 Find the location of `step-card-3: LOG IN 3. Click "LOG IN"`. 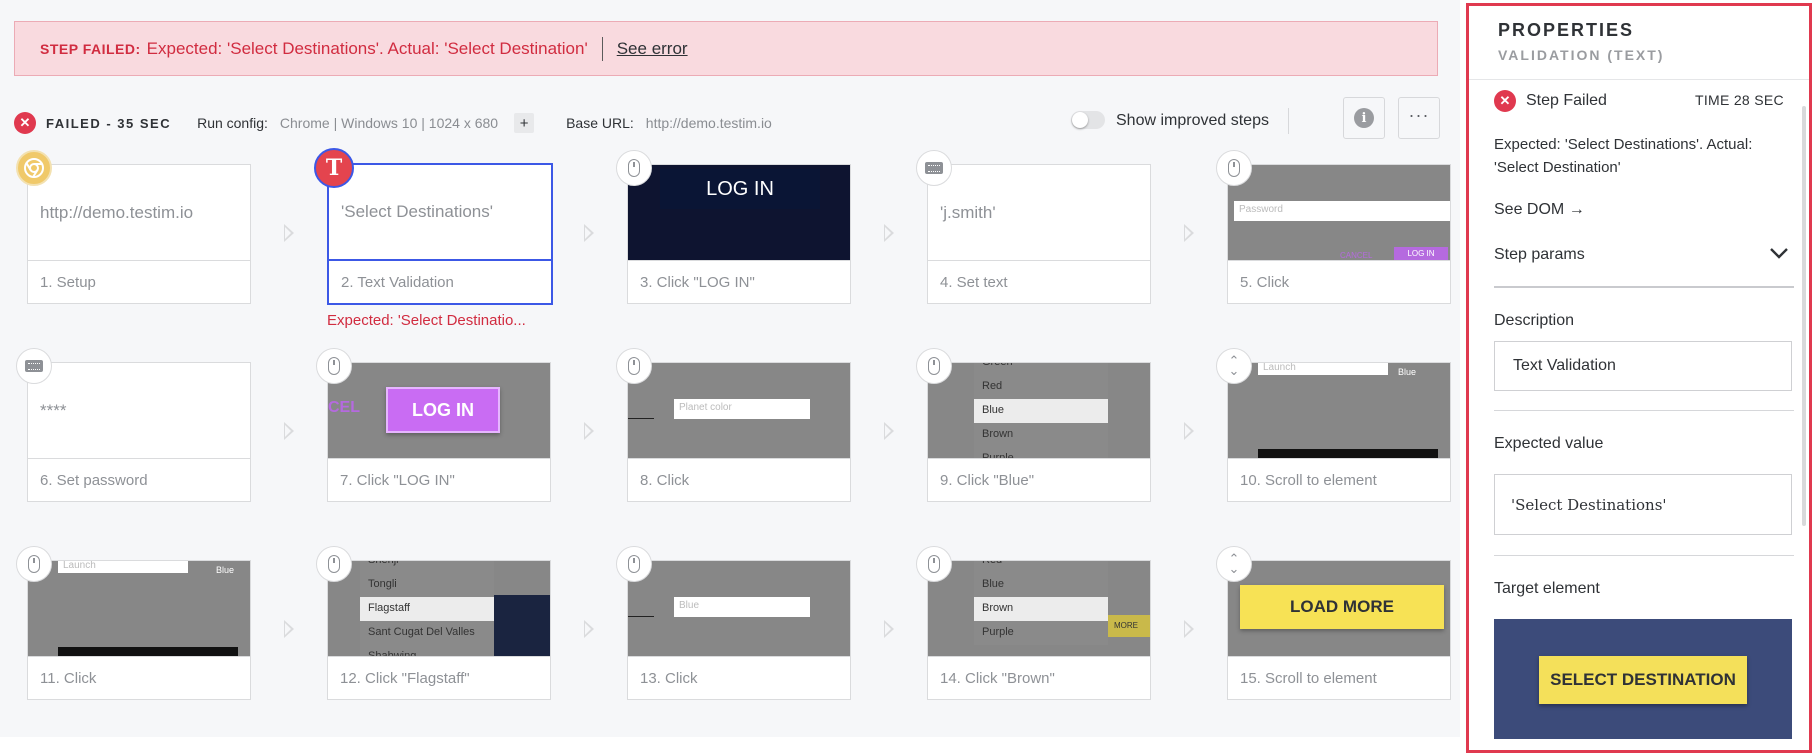

step-card-3: LOG IN 3. Click "LOG IN" is located at coordinates (739, 234).